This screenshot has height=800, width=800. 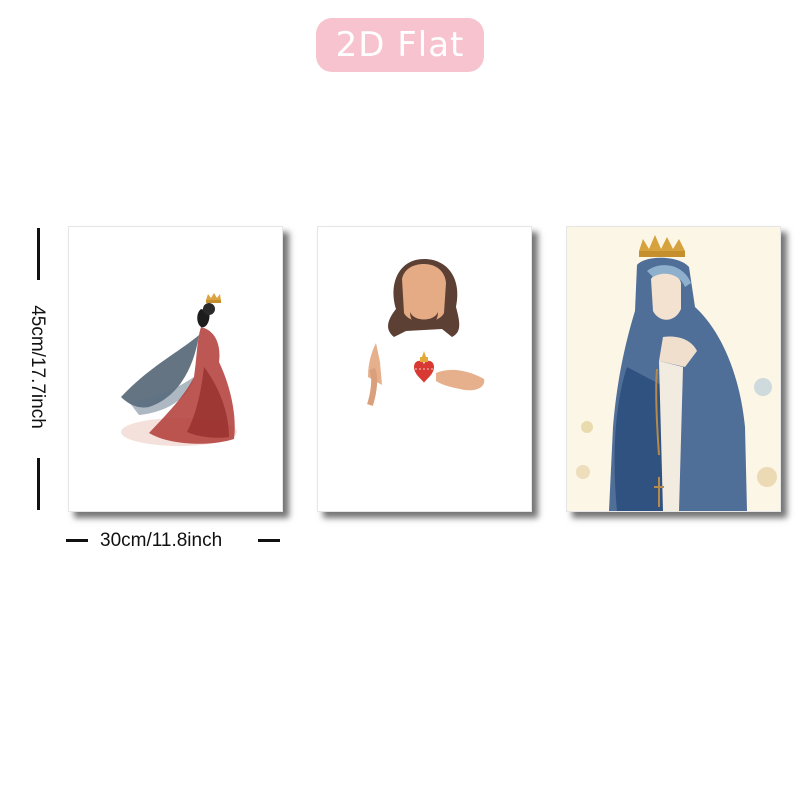 I want to click on sacred-heart-illustration, so click(x=426, y=332).